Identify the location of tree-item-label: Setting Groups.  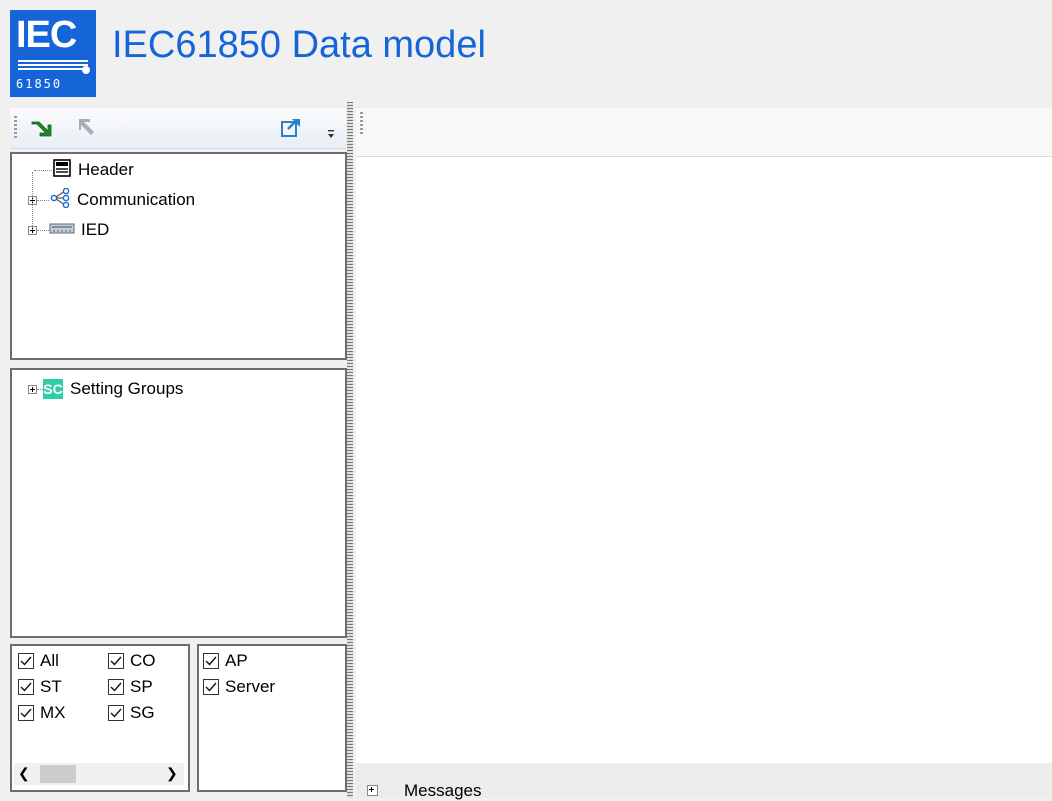
(127, 388).